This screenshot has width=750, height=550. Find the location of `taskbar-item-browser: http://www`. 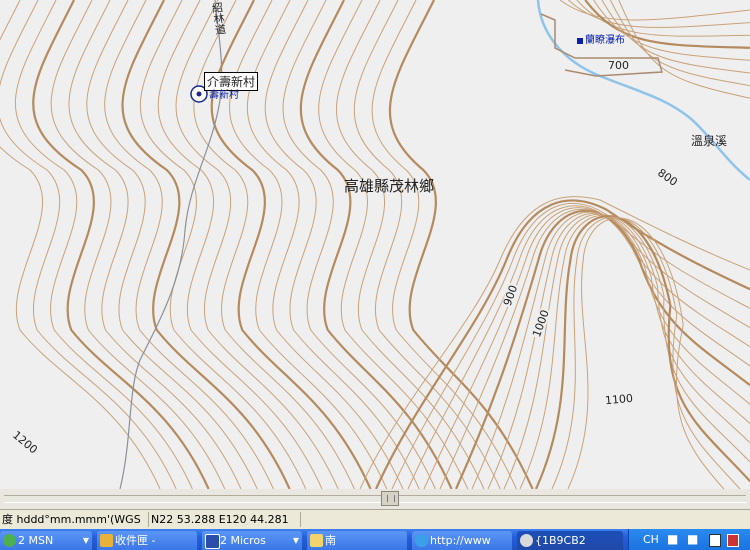

taskbar-item-browser: http://www is located at coordinates (462, 540).